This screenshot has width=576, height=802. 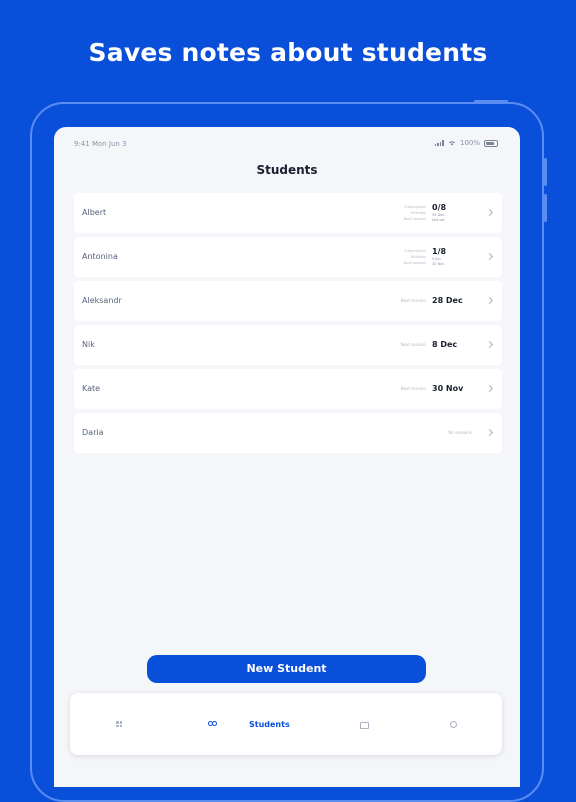 What do you see at coordinates (445, 344) in the screenshot?
I see `next-session-value: 8 Dec` at bounding box center [445, 344].